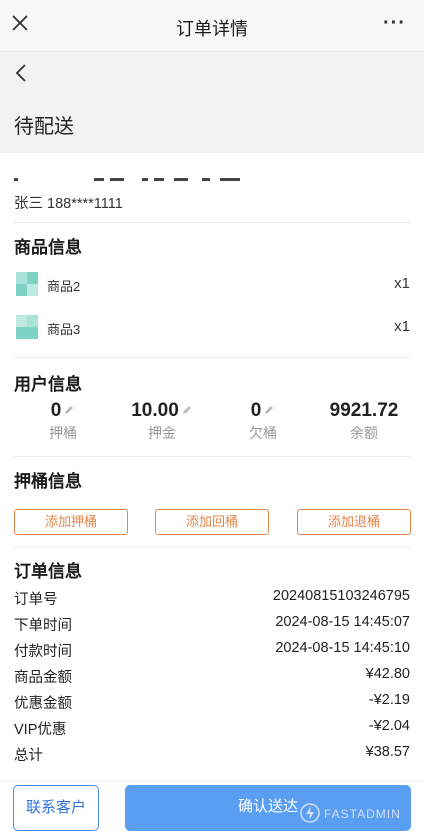 The width and height of the screenshot is (424, 837). What do you see at coordinates (36, 600) in the screenshot?
I see `row-key: 订单号` at bounding box center [36, 600].